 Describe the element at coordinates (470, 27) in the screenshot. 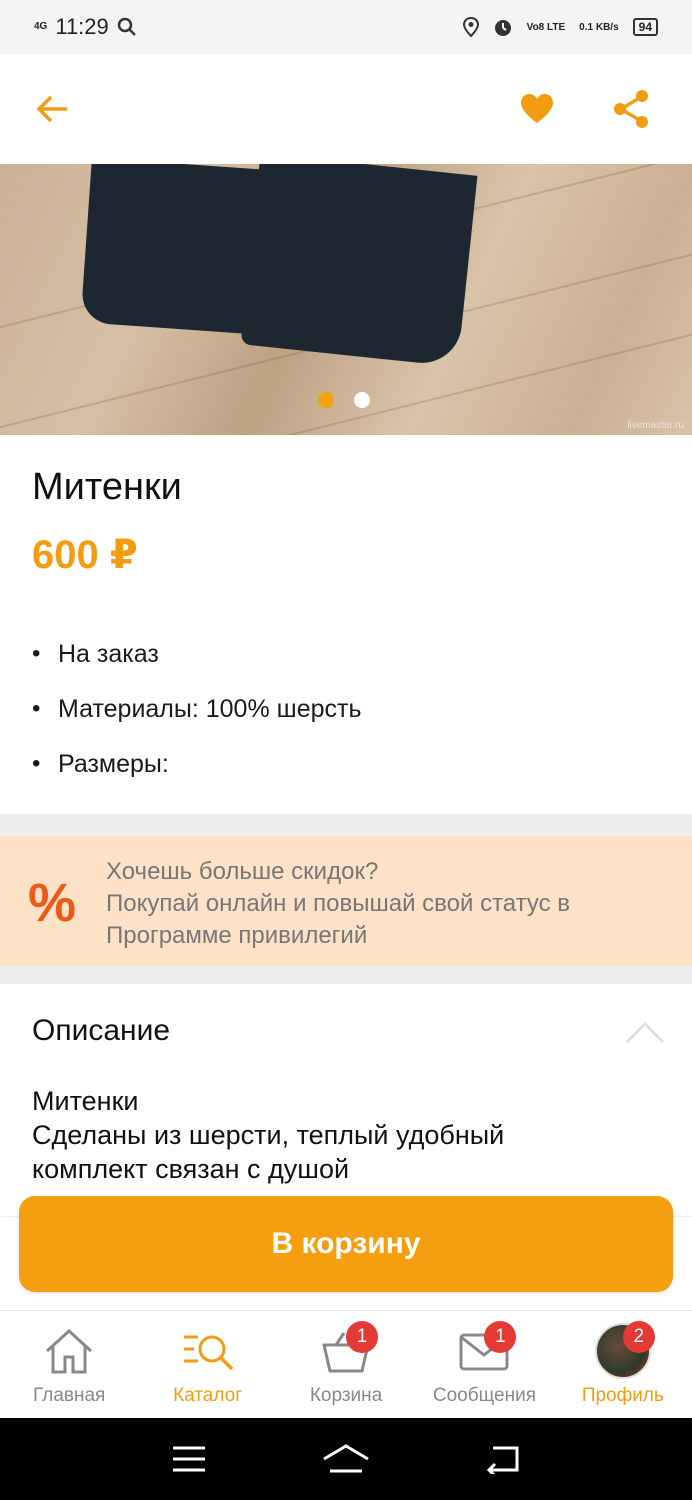

I see `location-icon` at that location.